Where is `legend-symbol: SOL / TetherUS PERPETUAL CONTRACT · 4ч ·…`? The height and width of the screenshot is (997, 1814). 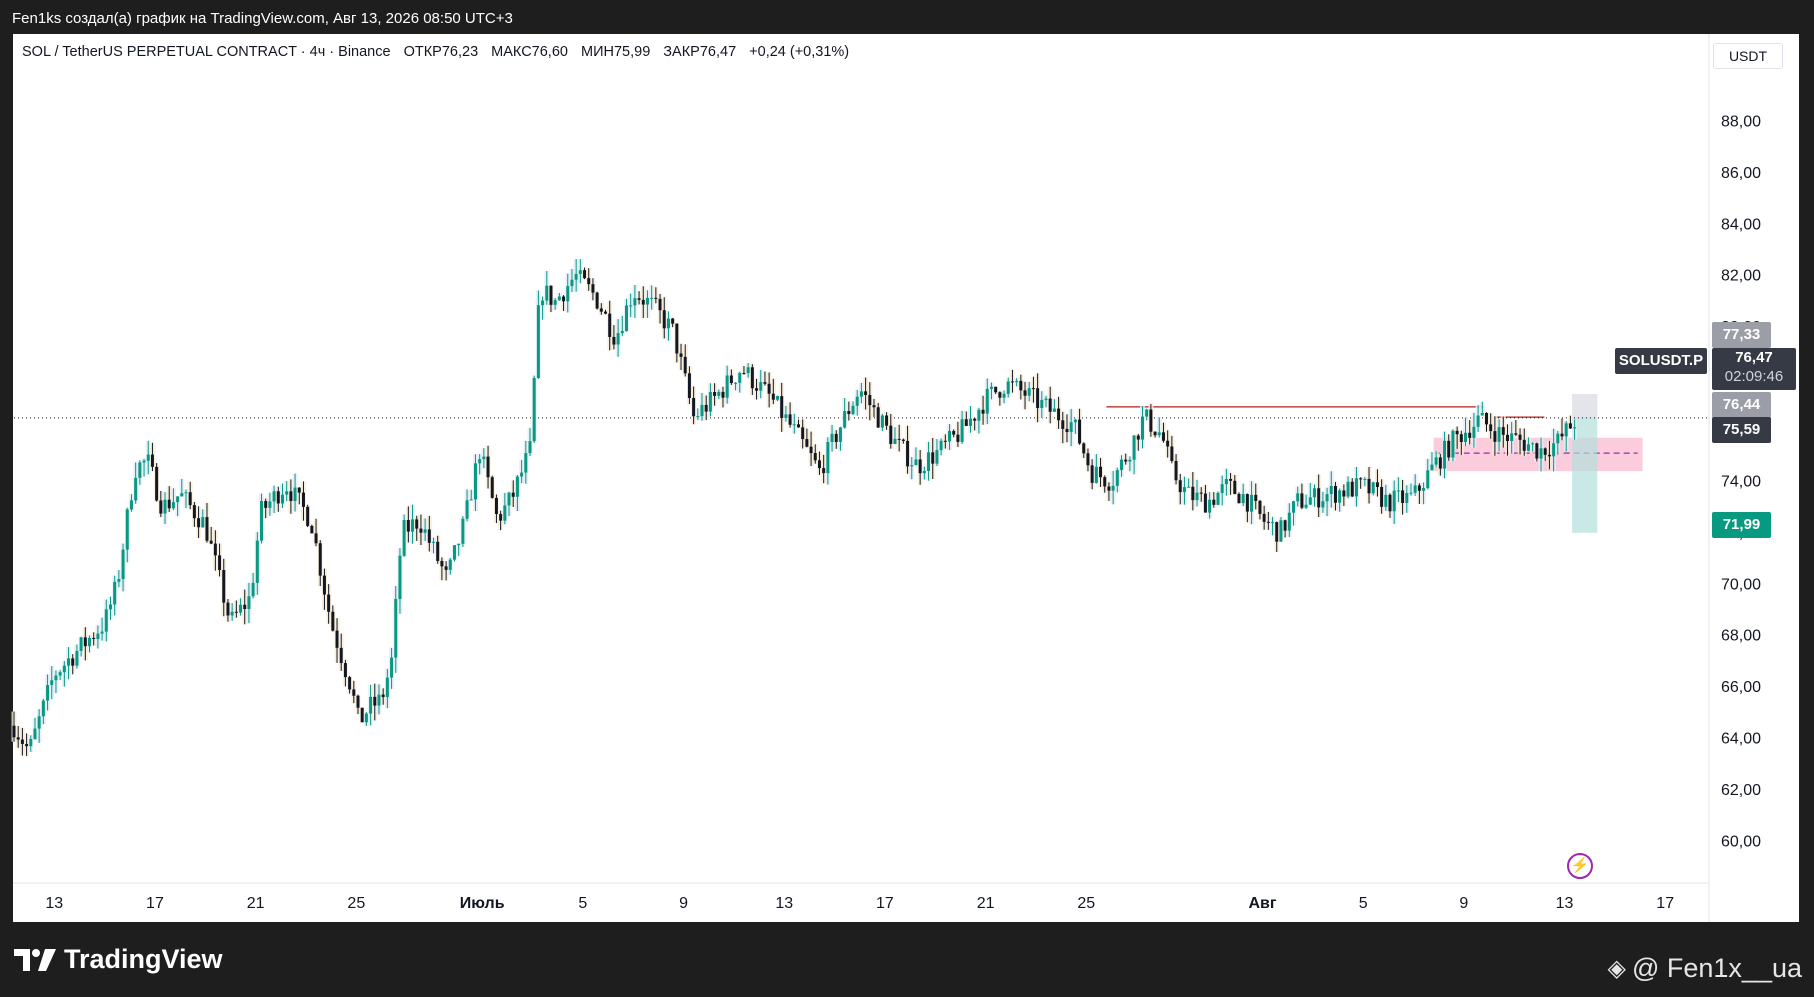
legend-symbol: SOL / TetherUS PERPETUAL CONTRACT · 4ч ·… is located at coordinates (206, 52).